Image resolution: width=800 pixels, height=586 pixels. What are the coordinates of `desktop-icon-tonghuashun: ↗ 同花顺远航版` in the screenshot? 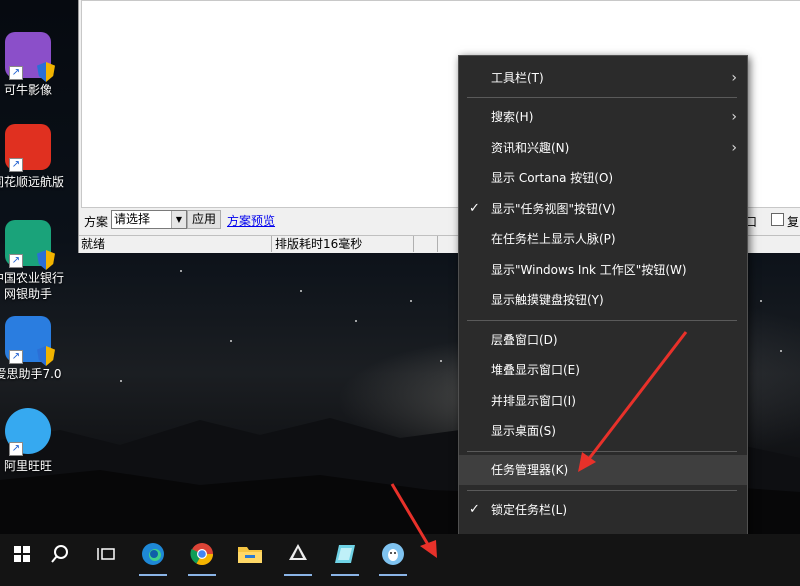 It's located at (34, 157).